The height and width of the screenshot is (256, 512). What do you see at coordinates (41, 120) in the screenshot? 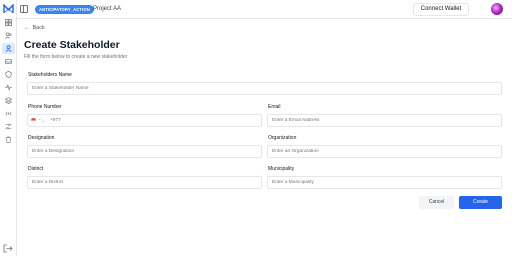
I see `chevron-updown-icon: ⌃⌄` at bounding box center [41, 120].